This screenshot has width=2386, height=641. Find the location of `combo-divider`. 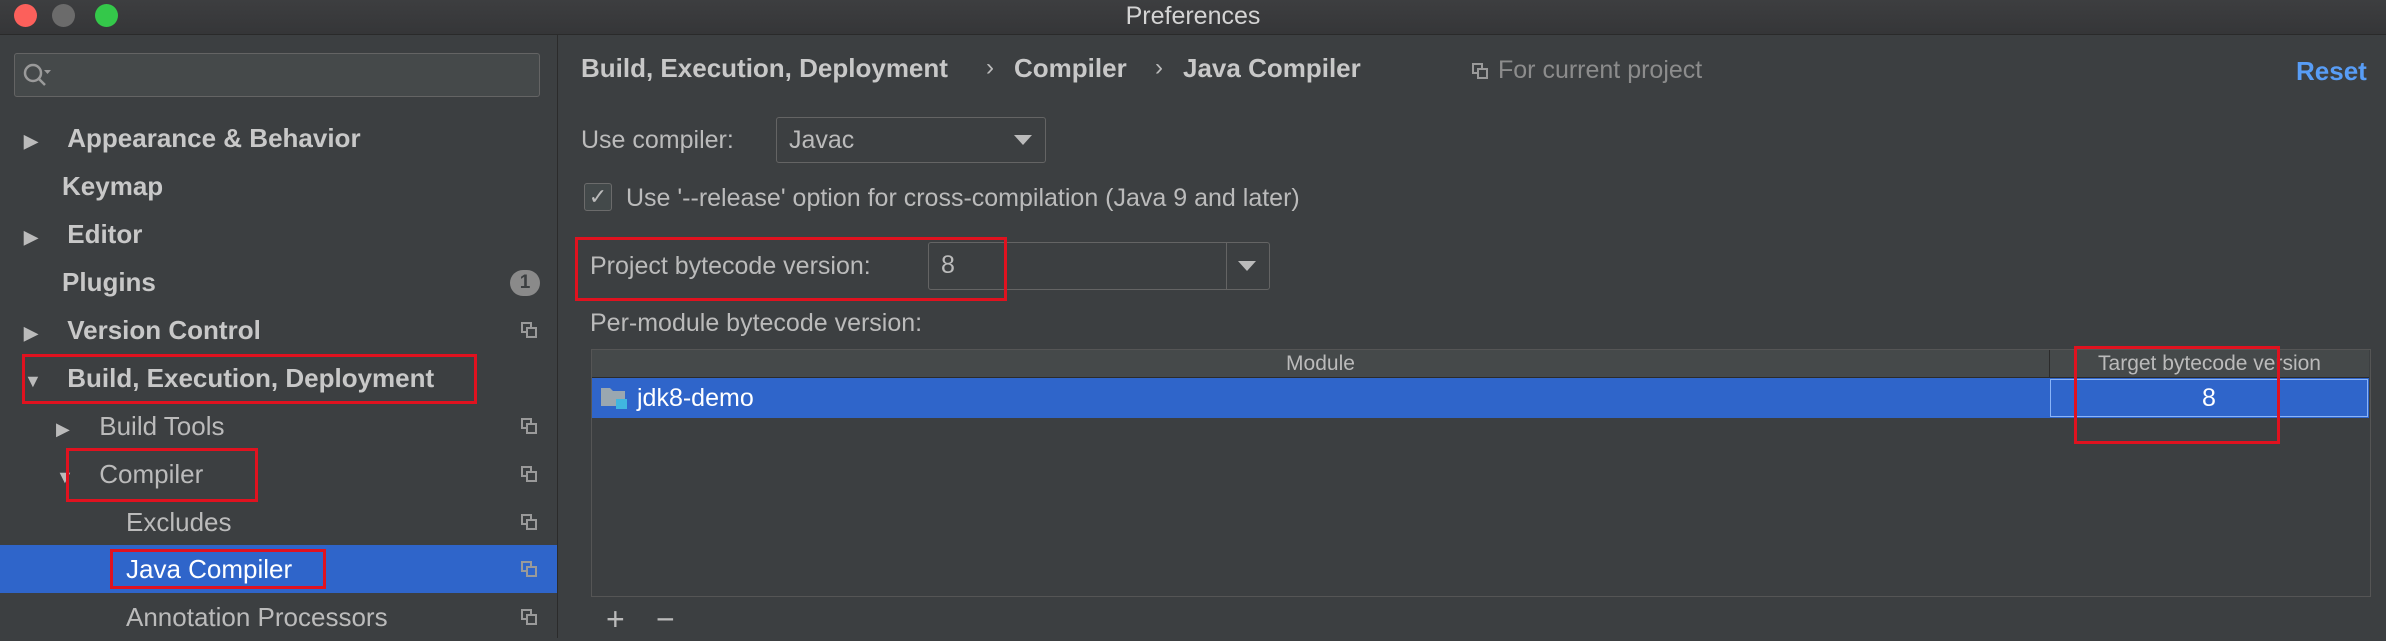

combo-divider is located at coordinates (1226, 266).